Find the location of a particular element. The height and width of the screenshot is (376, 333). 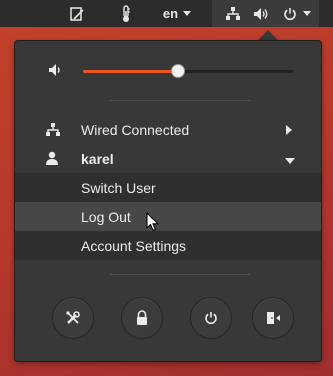

lock-button is located at coordinates (142, 318).